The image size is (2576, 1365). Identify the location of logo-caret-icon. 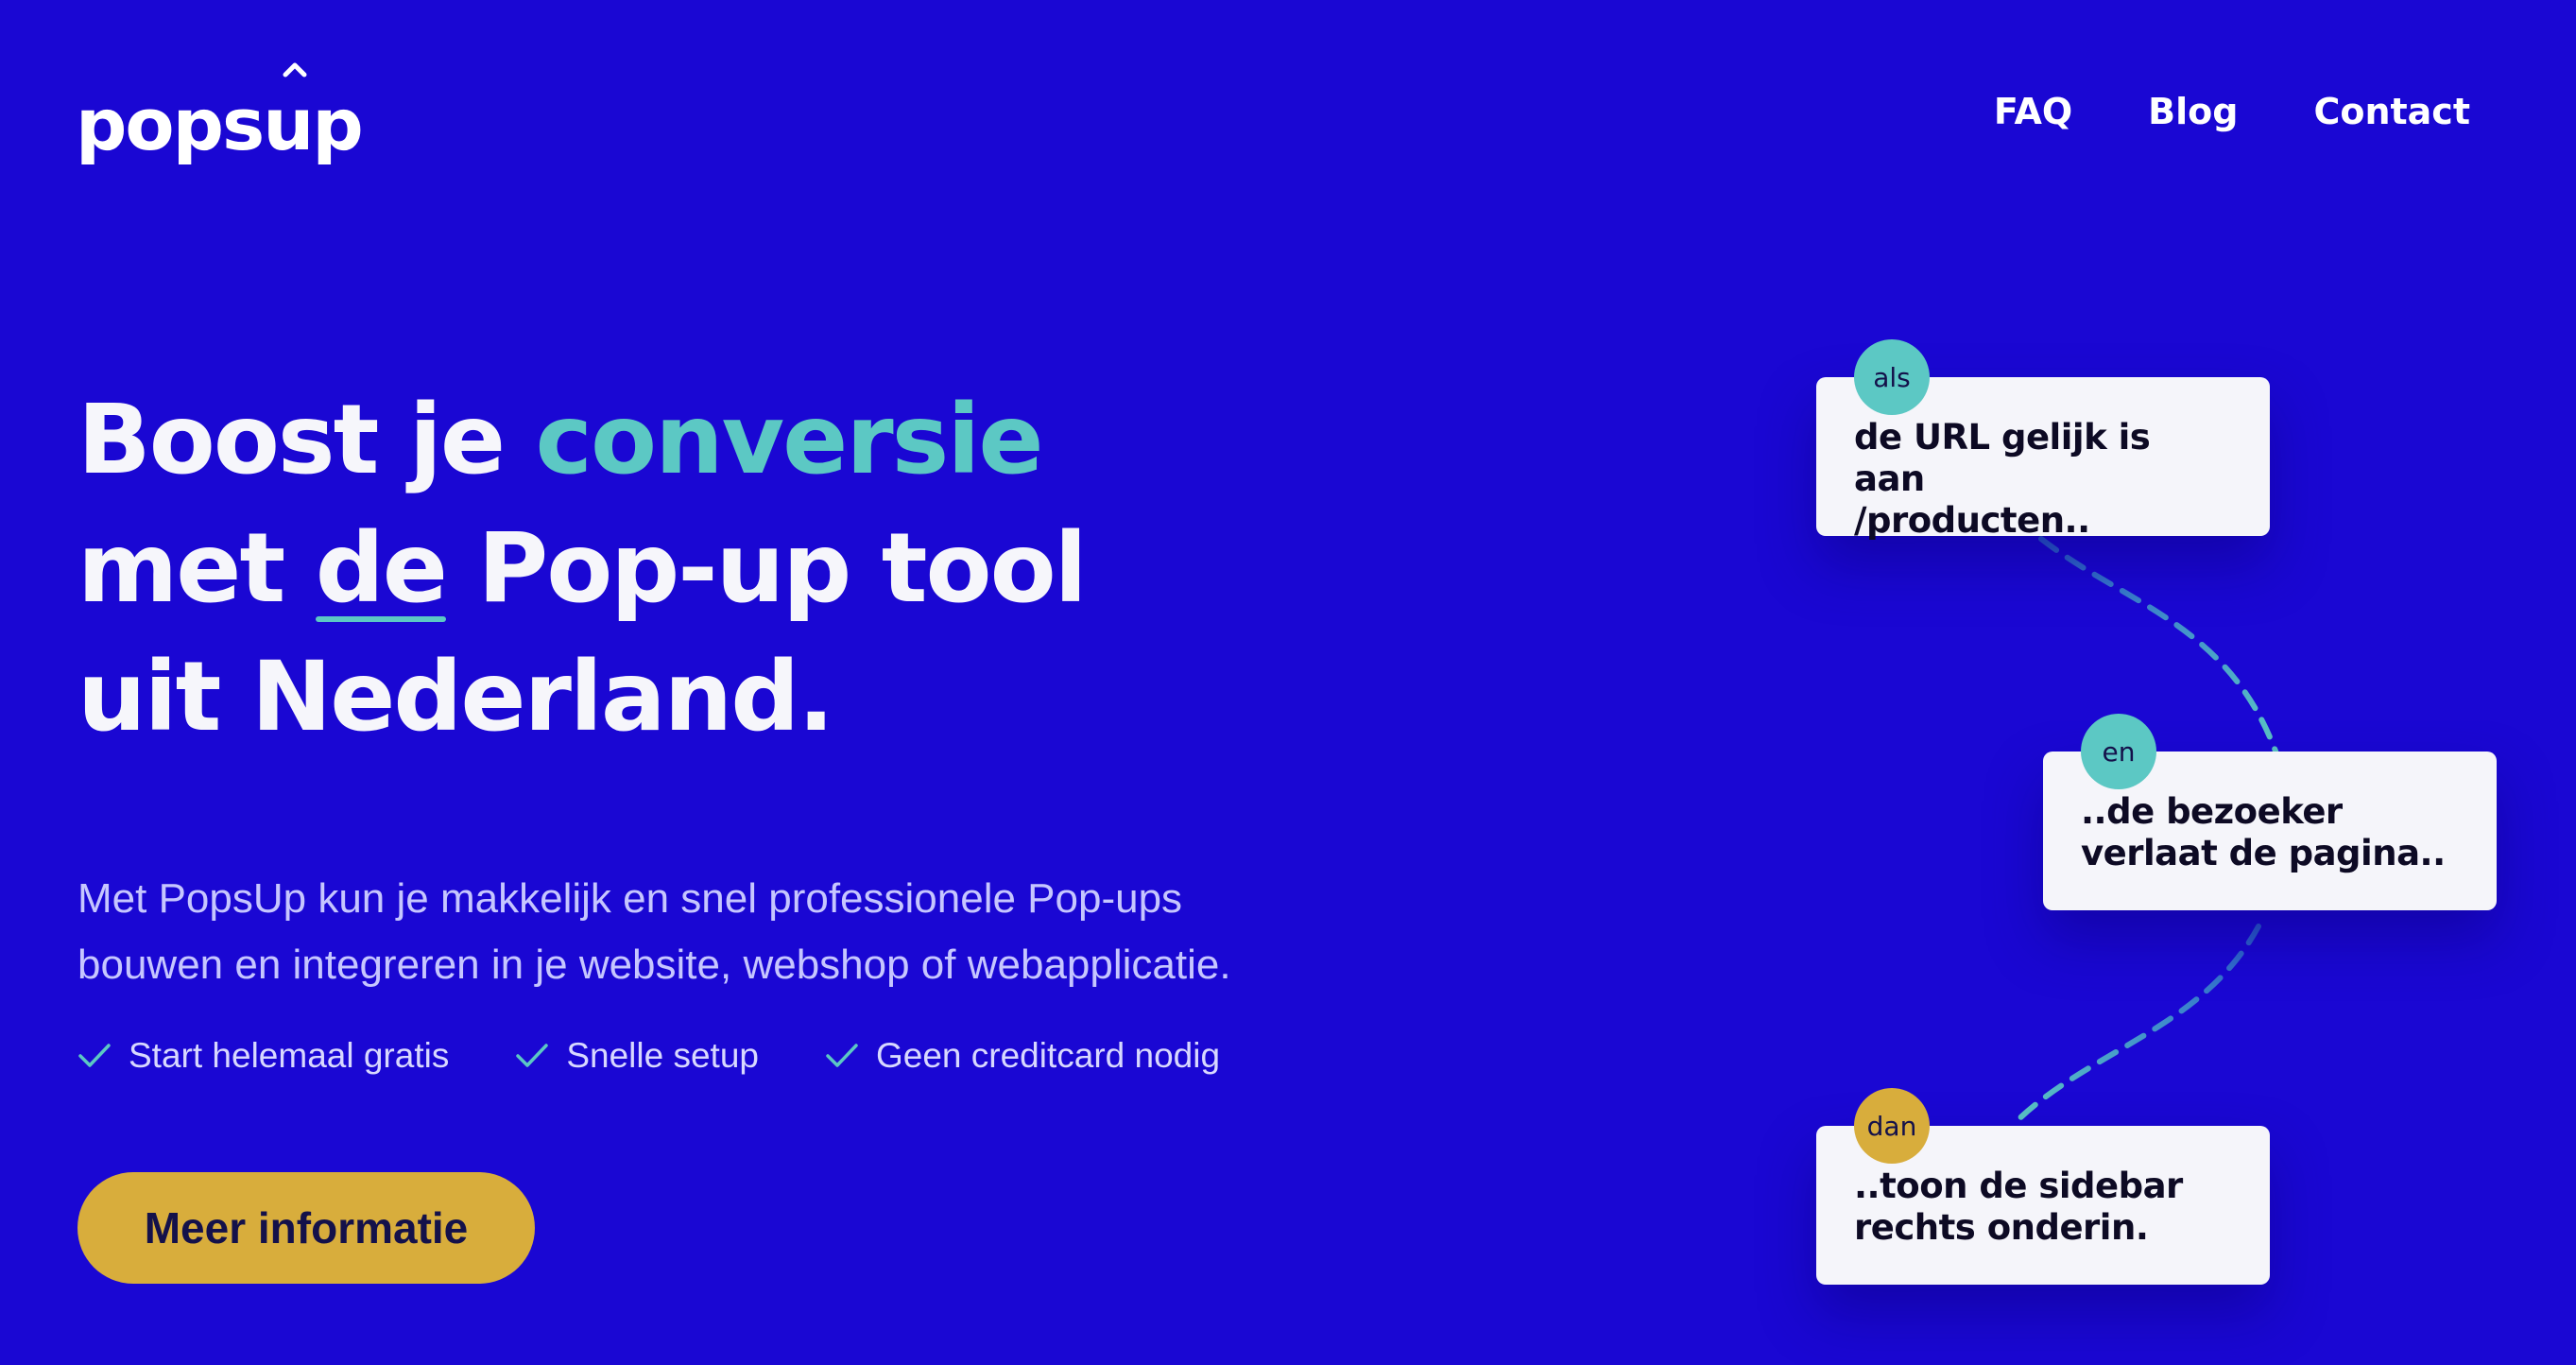
(295, 70).